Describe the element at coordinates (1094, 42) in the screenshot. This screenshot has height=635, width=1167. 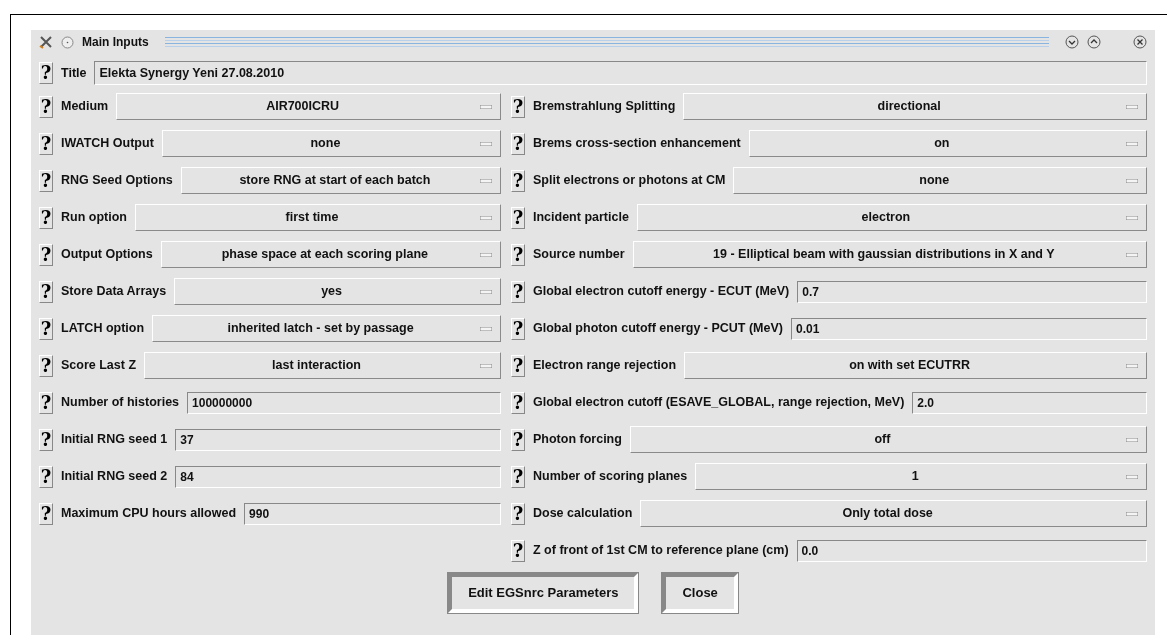
I see `maximize-icon` at that location.